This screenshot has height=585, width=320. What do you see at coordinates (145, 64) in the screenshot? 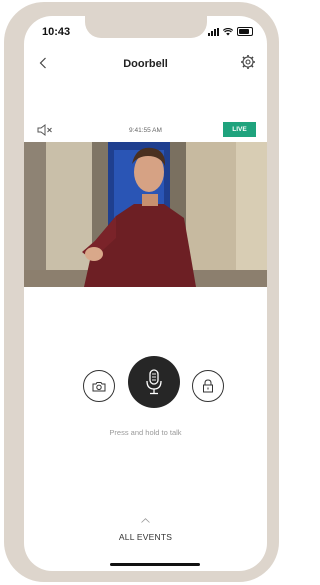
I see `page-title: Doorbell` at bounding box center [145, 64].